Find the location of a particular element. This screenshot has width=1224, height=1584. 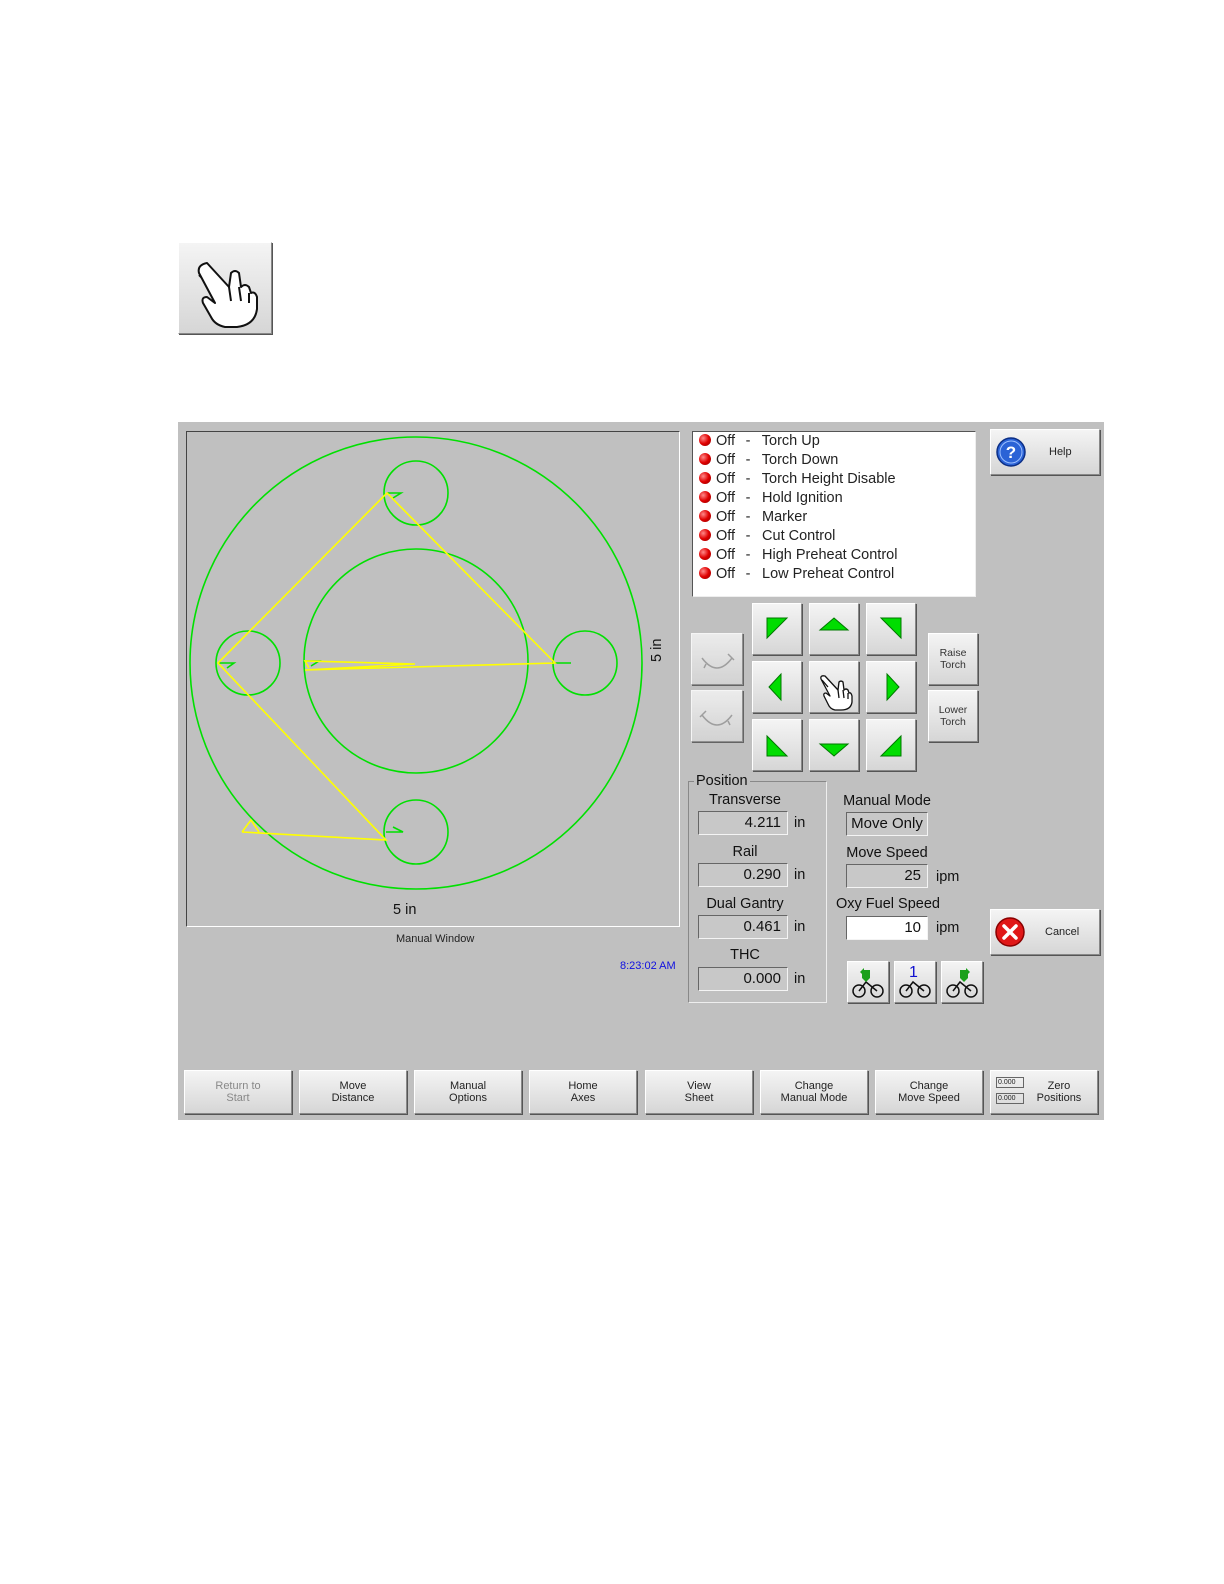

station-next-button is located at coordinates (962, 982).